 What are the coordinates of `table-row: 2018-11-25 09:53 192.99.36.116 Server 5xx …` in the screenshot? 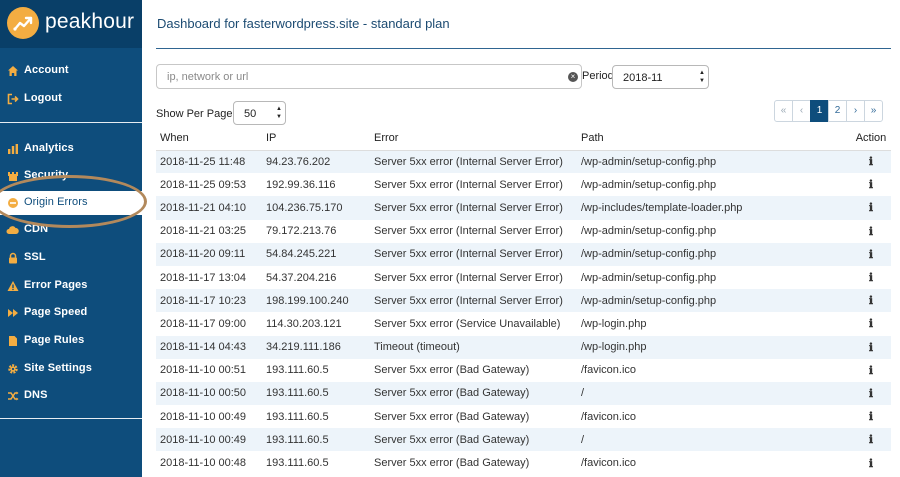 It's located at (523, 184).